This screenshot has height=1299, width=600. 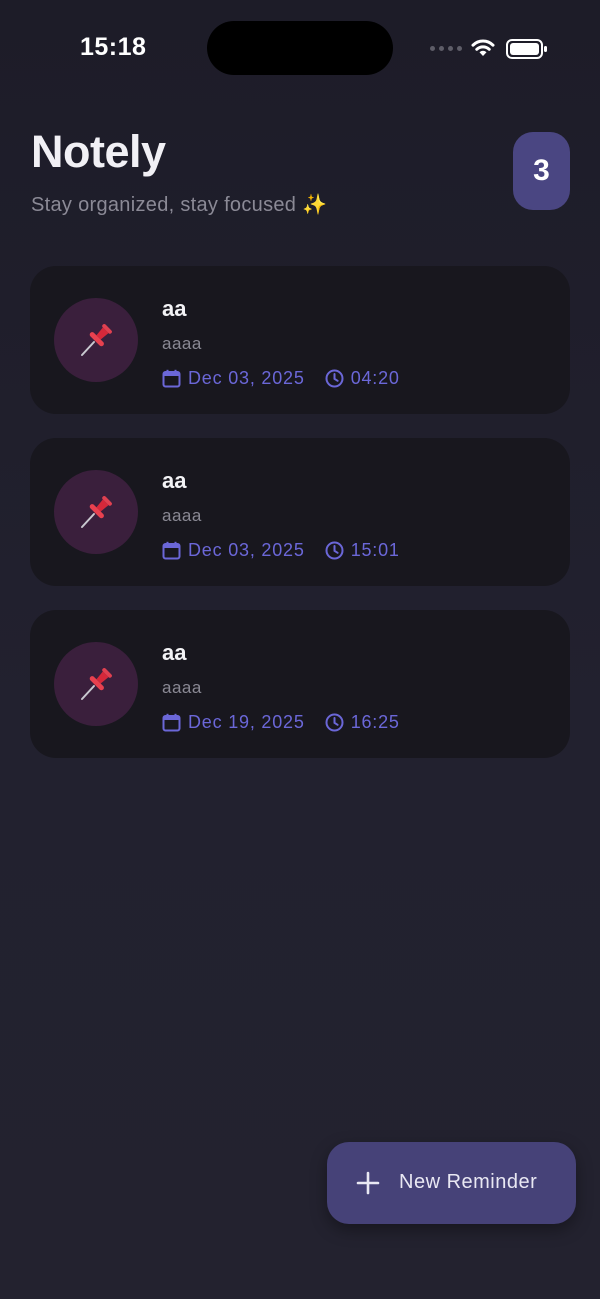 What do you see at coordinates (98, 151) in the screenshot?
I see `app-title: Notely` at bounding box center [98, 151].